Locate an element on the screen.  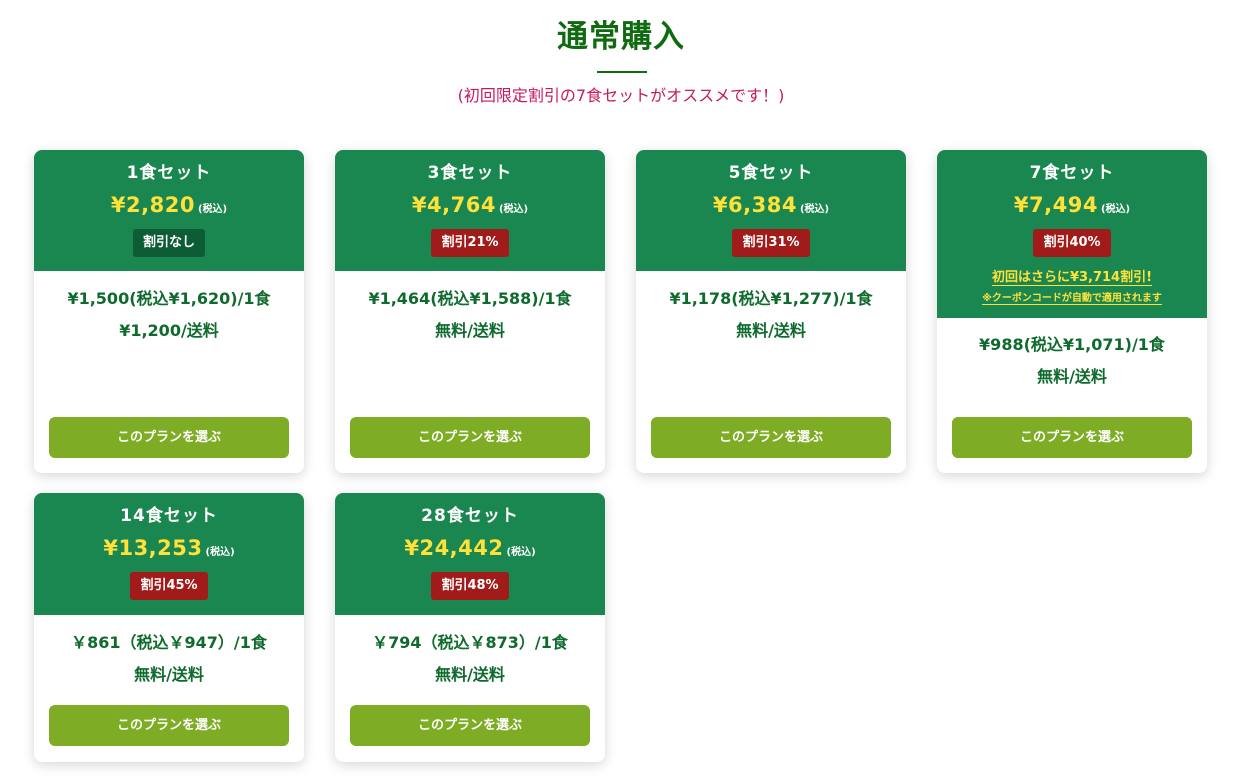
plan-name: 3食セット is located at coordinates (470, 173).